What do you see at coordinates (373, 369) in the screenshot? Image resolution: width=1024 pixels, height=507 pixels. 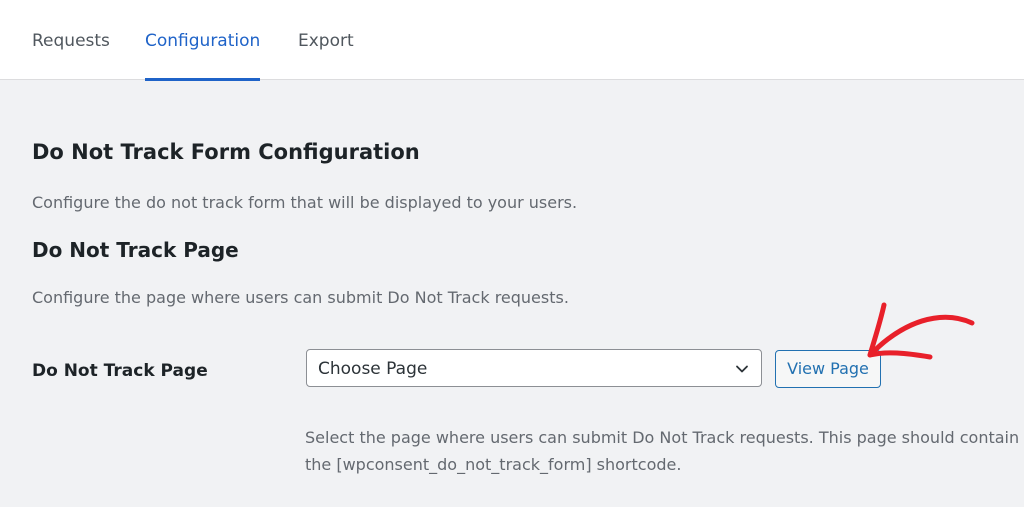 I see `page-select-value: Choose Page` at bounding box center [373, 369].